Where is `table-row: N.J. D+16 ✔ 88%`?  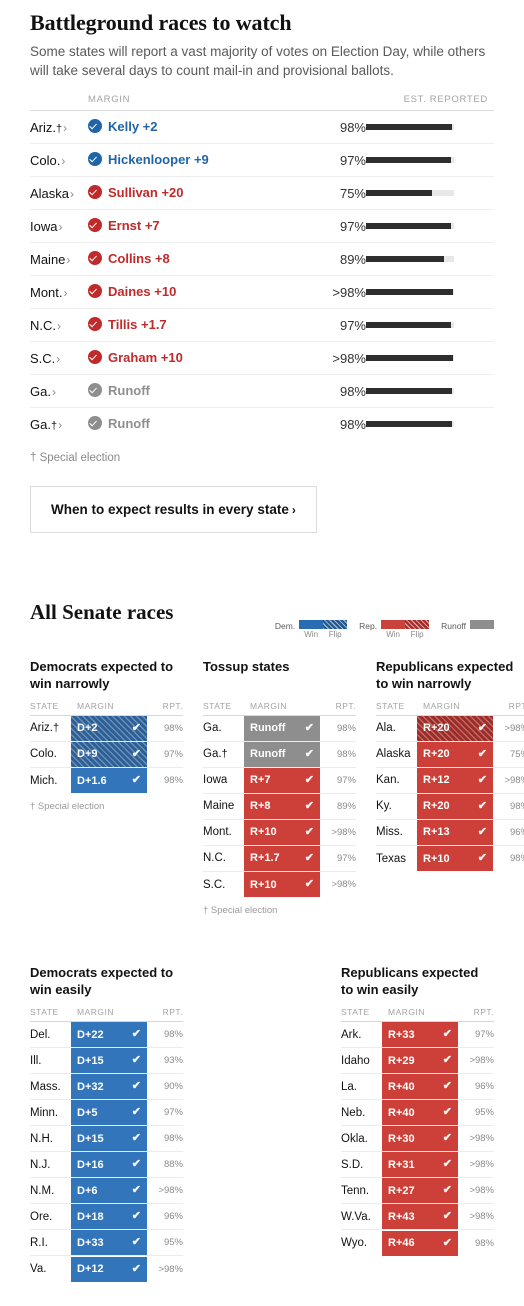 table-row: N.J. D+16 ✔ 88% is located at coordinates (106, 1164).